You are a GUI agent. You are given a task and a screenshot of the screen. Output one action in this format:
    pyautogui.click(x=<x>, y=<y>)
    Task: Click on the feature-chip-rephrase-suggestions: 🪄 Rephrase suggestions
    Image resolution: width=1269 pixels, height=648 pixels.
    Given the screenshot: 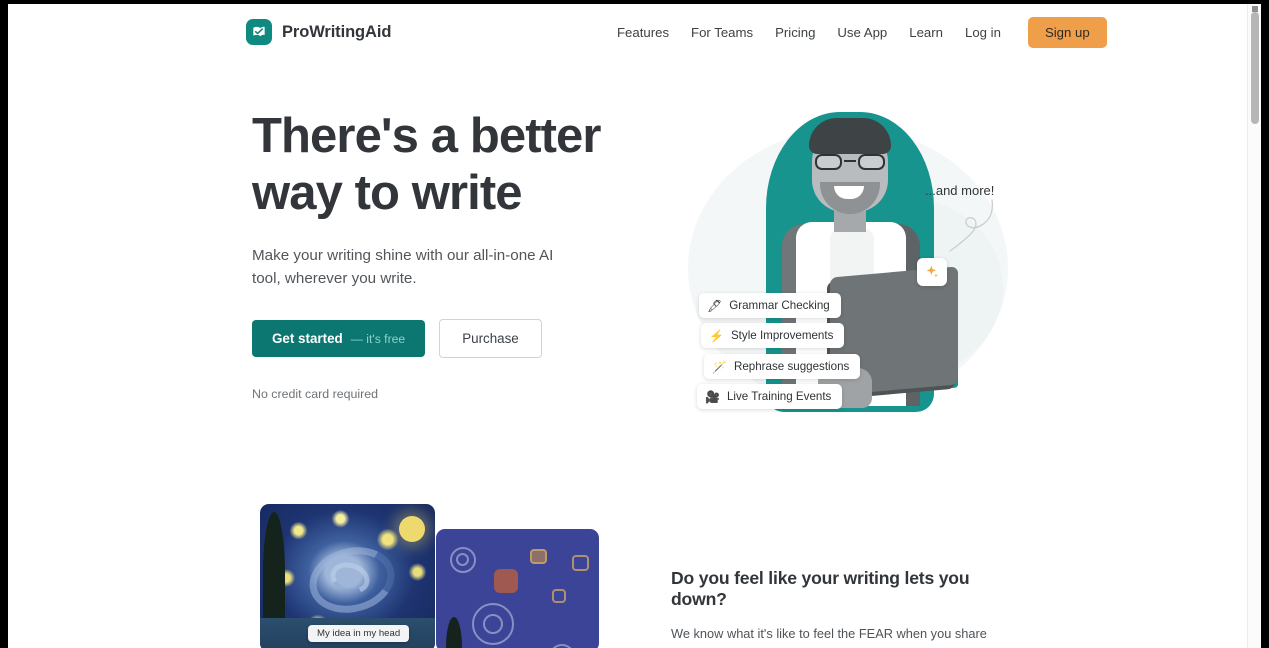 What is the action you would take?
    pyautogui.click(x=782, y=366)
    